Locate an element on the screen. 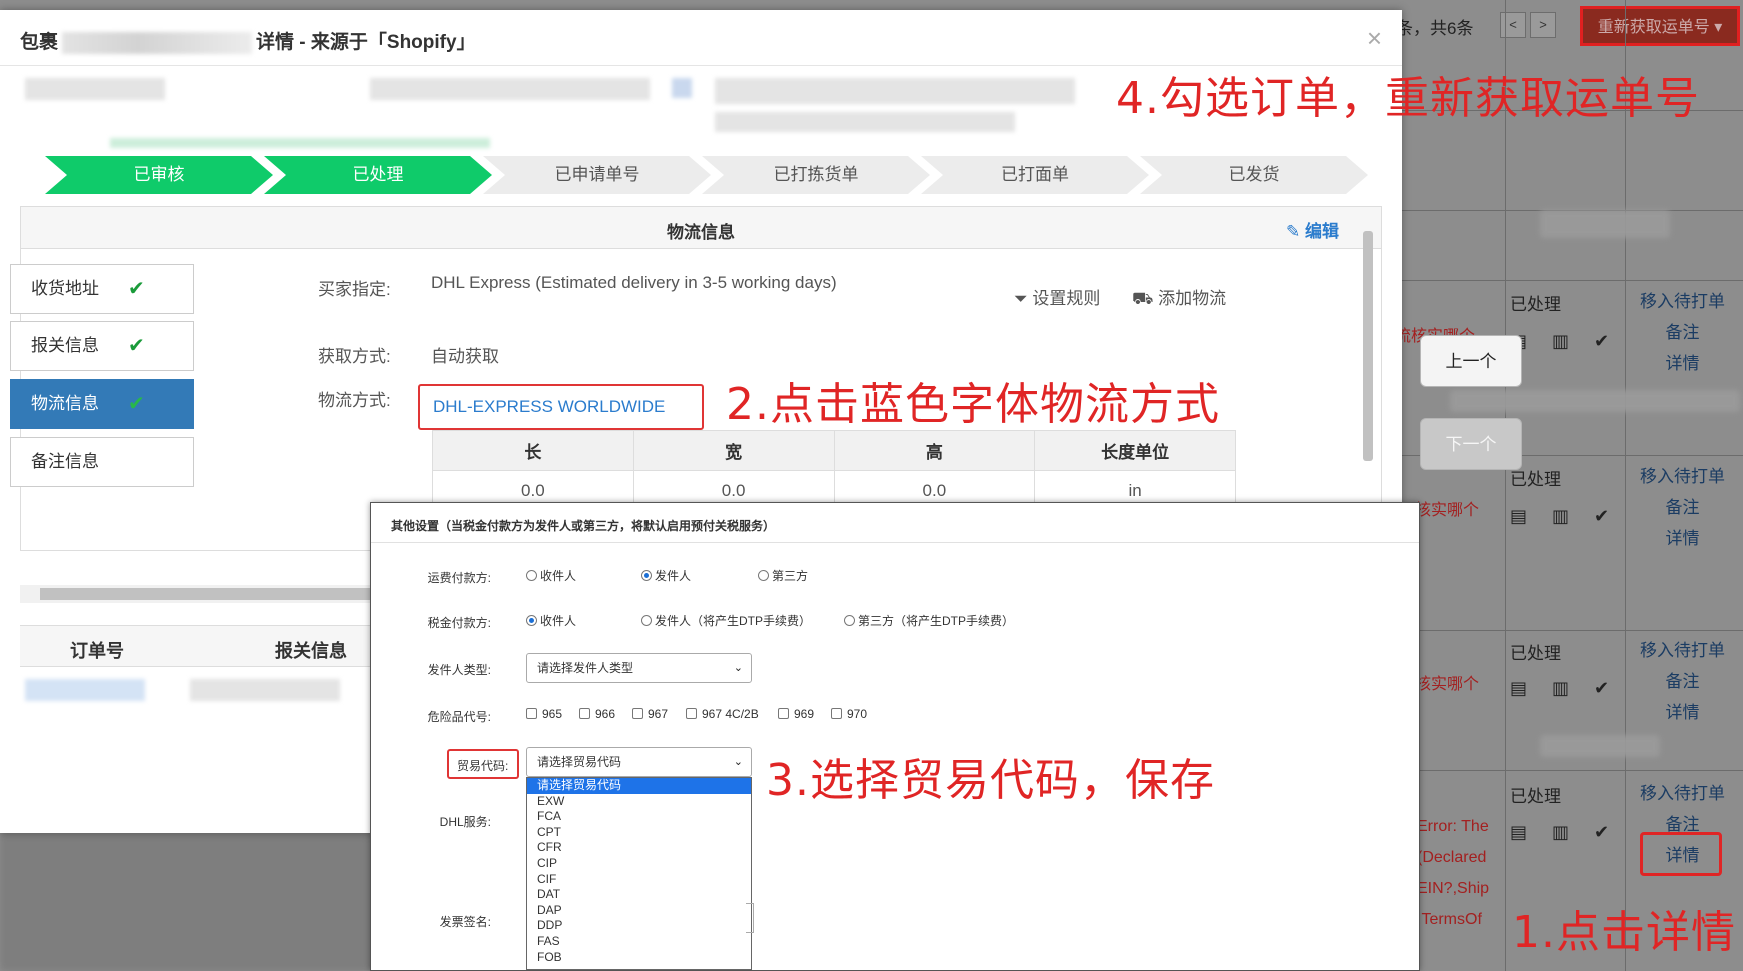 Image resolution: width=1743 pixels, height=971 pixels. shipping-method-link: DHL-EXPRESS WORLDWIDE is located at coordinates (549, 407).